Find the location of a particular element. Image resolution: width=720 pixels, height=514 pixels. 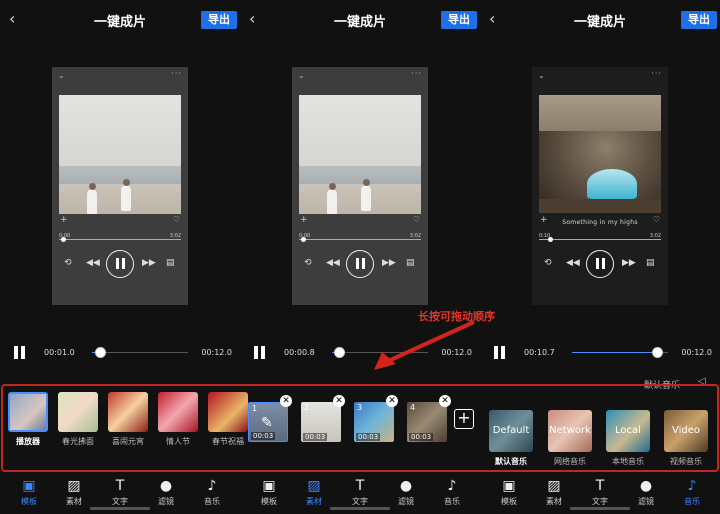

timeline-current: 00:01.0 is located at coordinates (59, 352).